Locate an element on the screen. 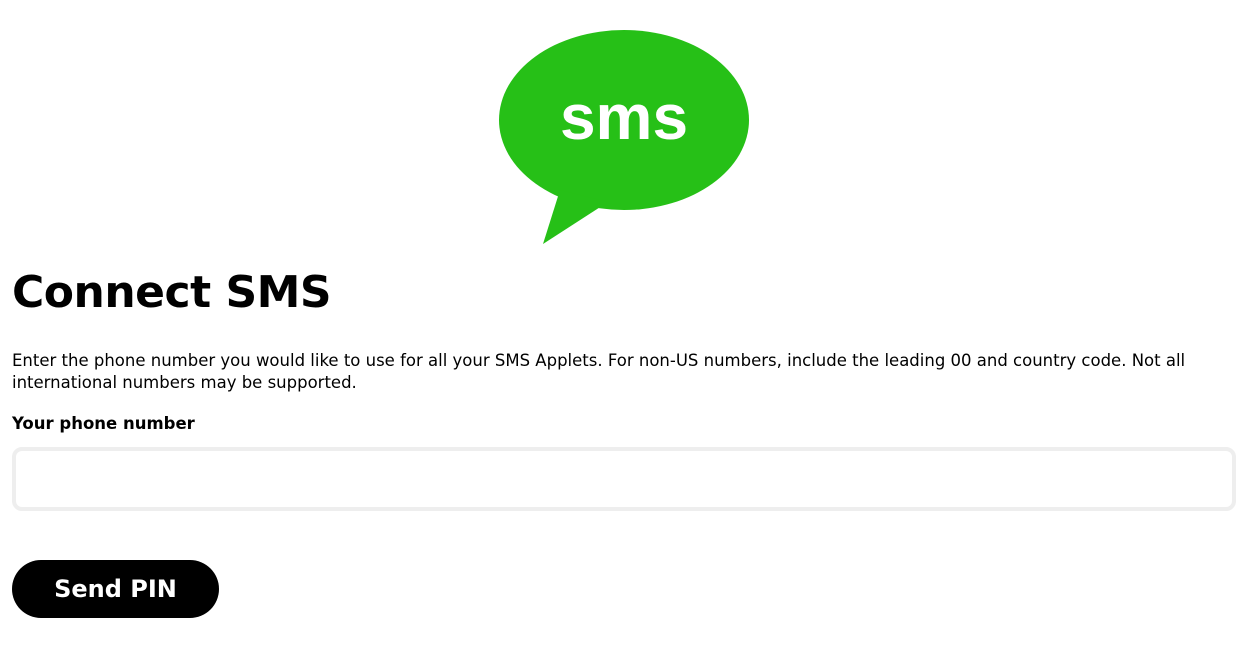 The width and height of the screenshot is (1245, 646). phone-number-label: Your phone number is located at coordinates (103, 423).